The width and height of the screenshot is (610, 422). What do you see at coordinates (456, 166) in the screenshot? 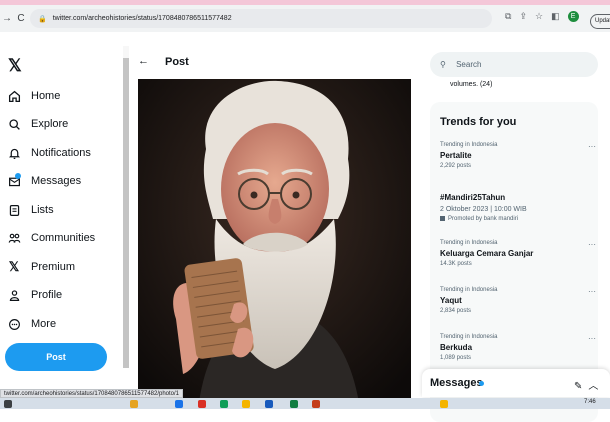
I see `trend-count: 2,292 posts` at bounding box center [456, 166].